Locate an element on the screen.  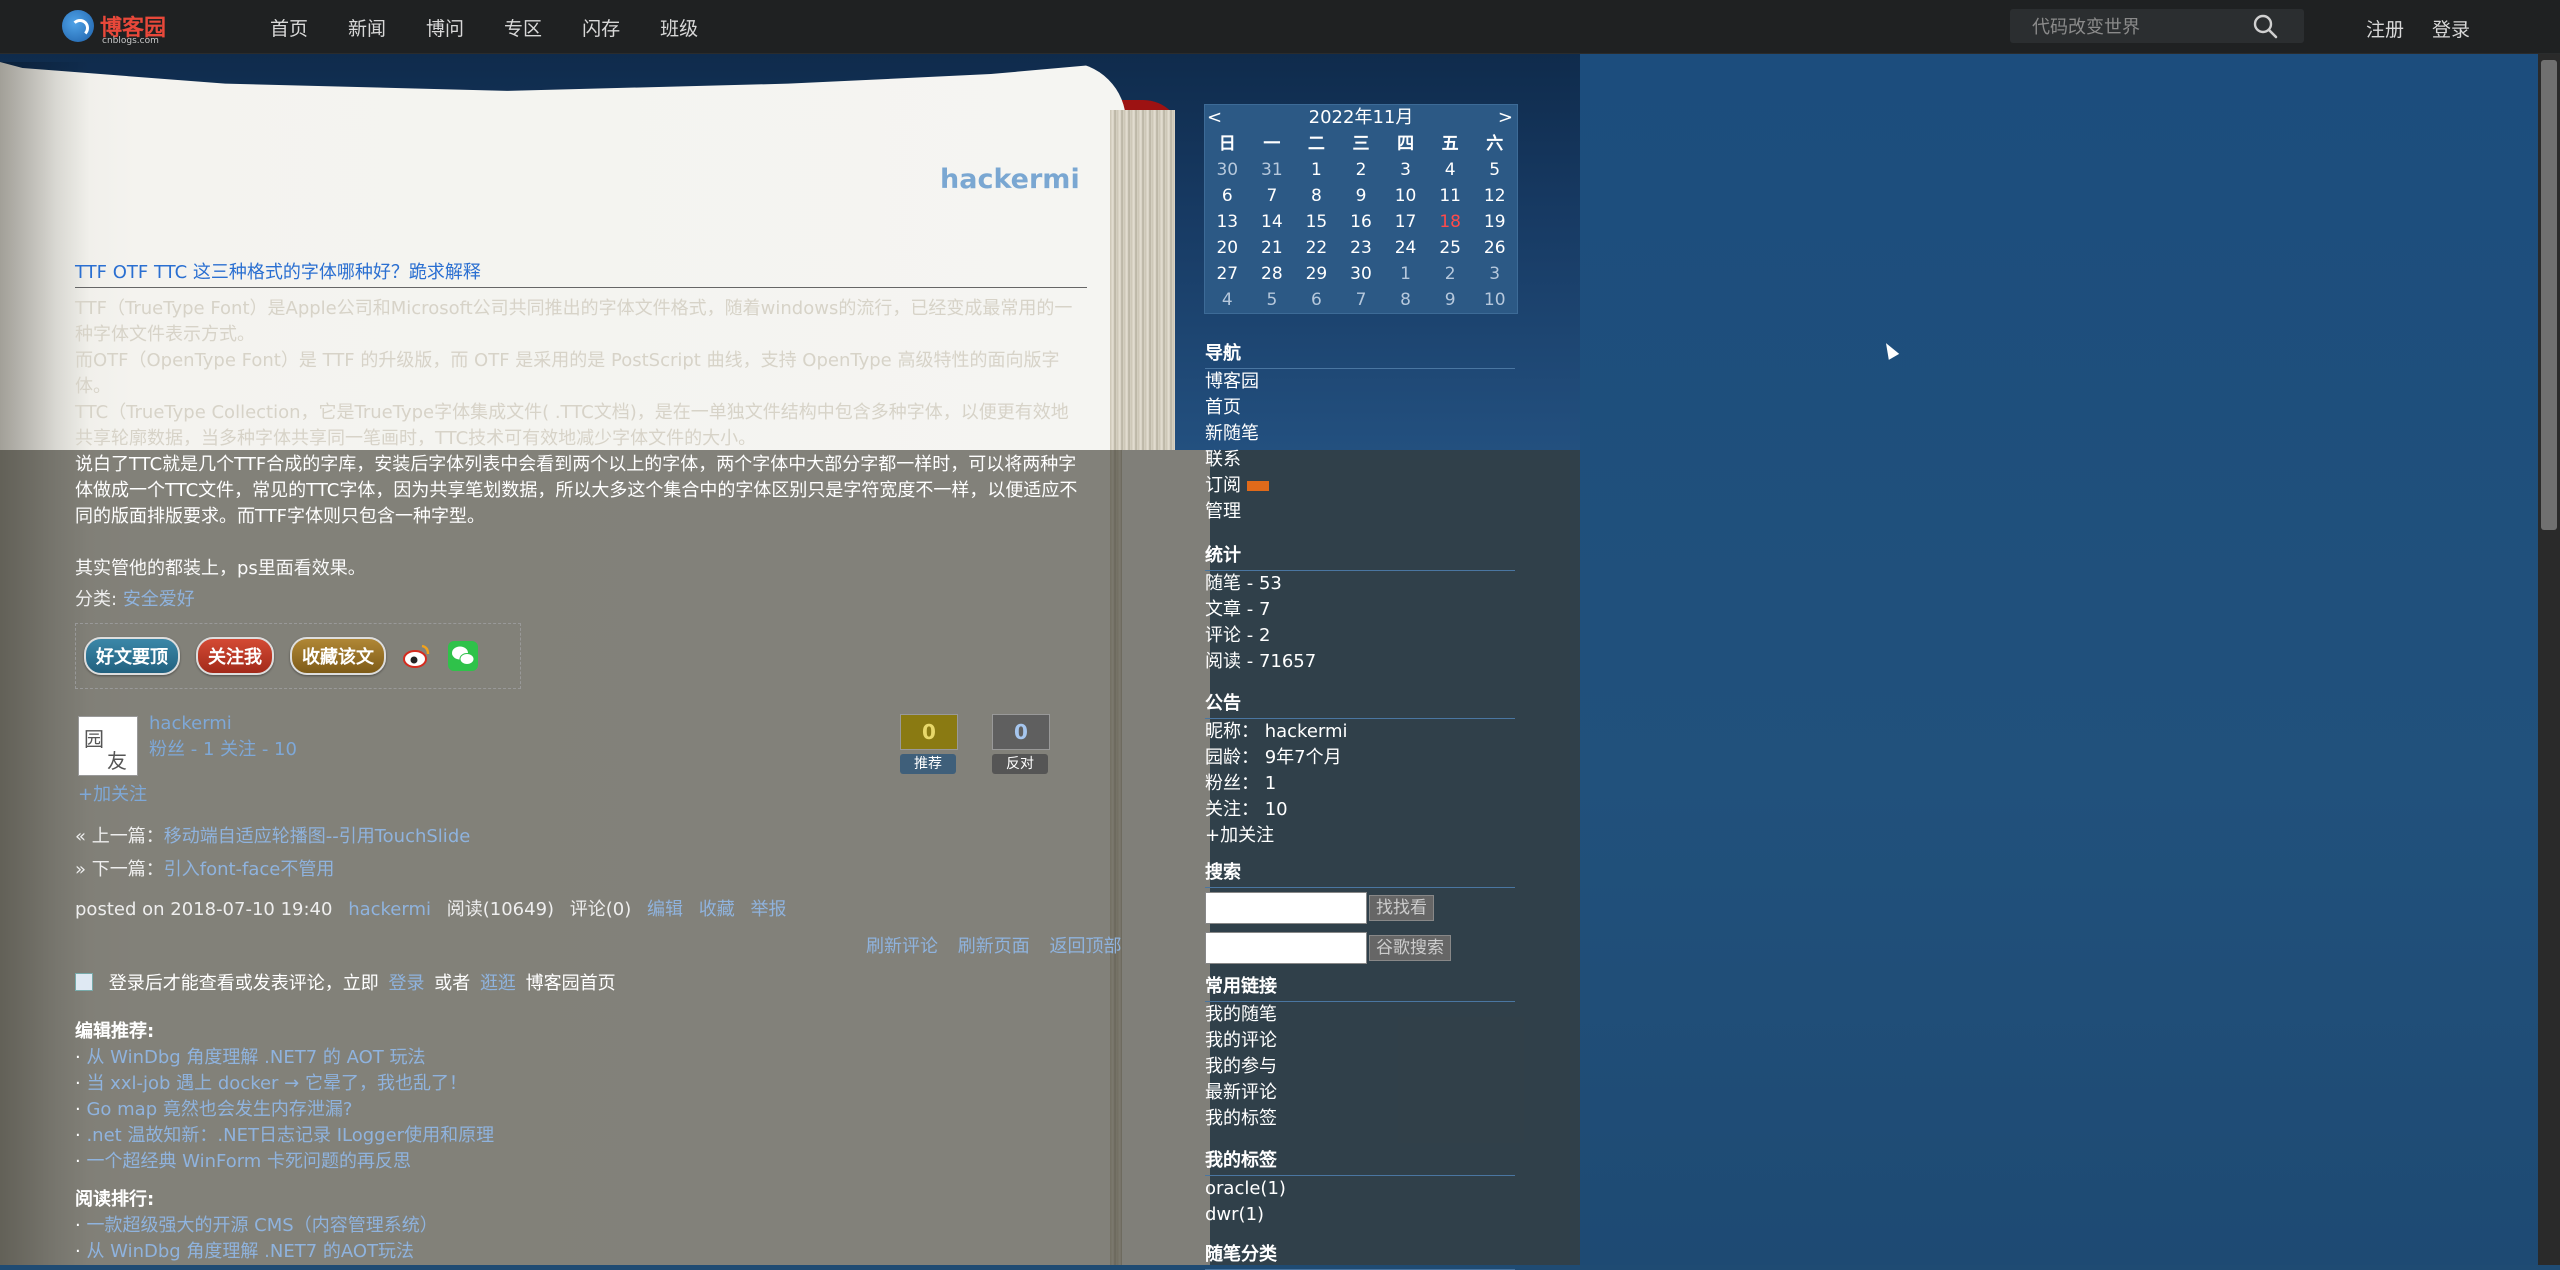
editor-recommend-link: 当 xxl-job 遇上 docker → 它晕了，我也乱了！ is located at coordinates (276, 1083).